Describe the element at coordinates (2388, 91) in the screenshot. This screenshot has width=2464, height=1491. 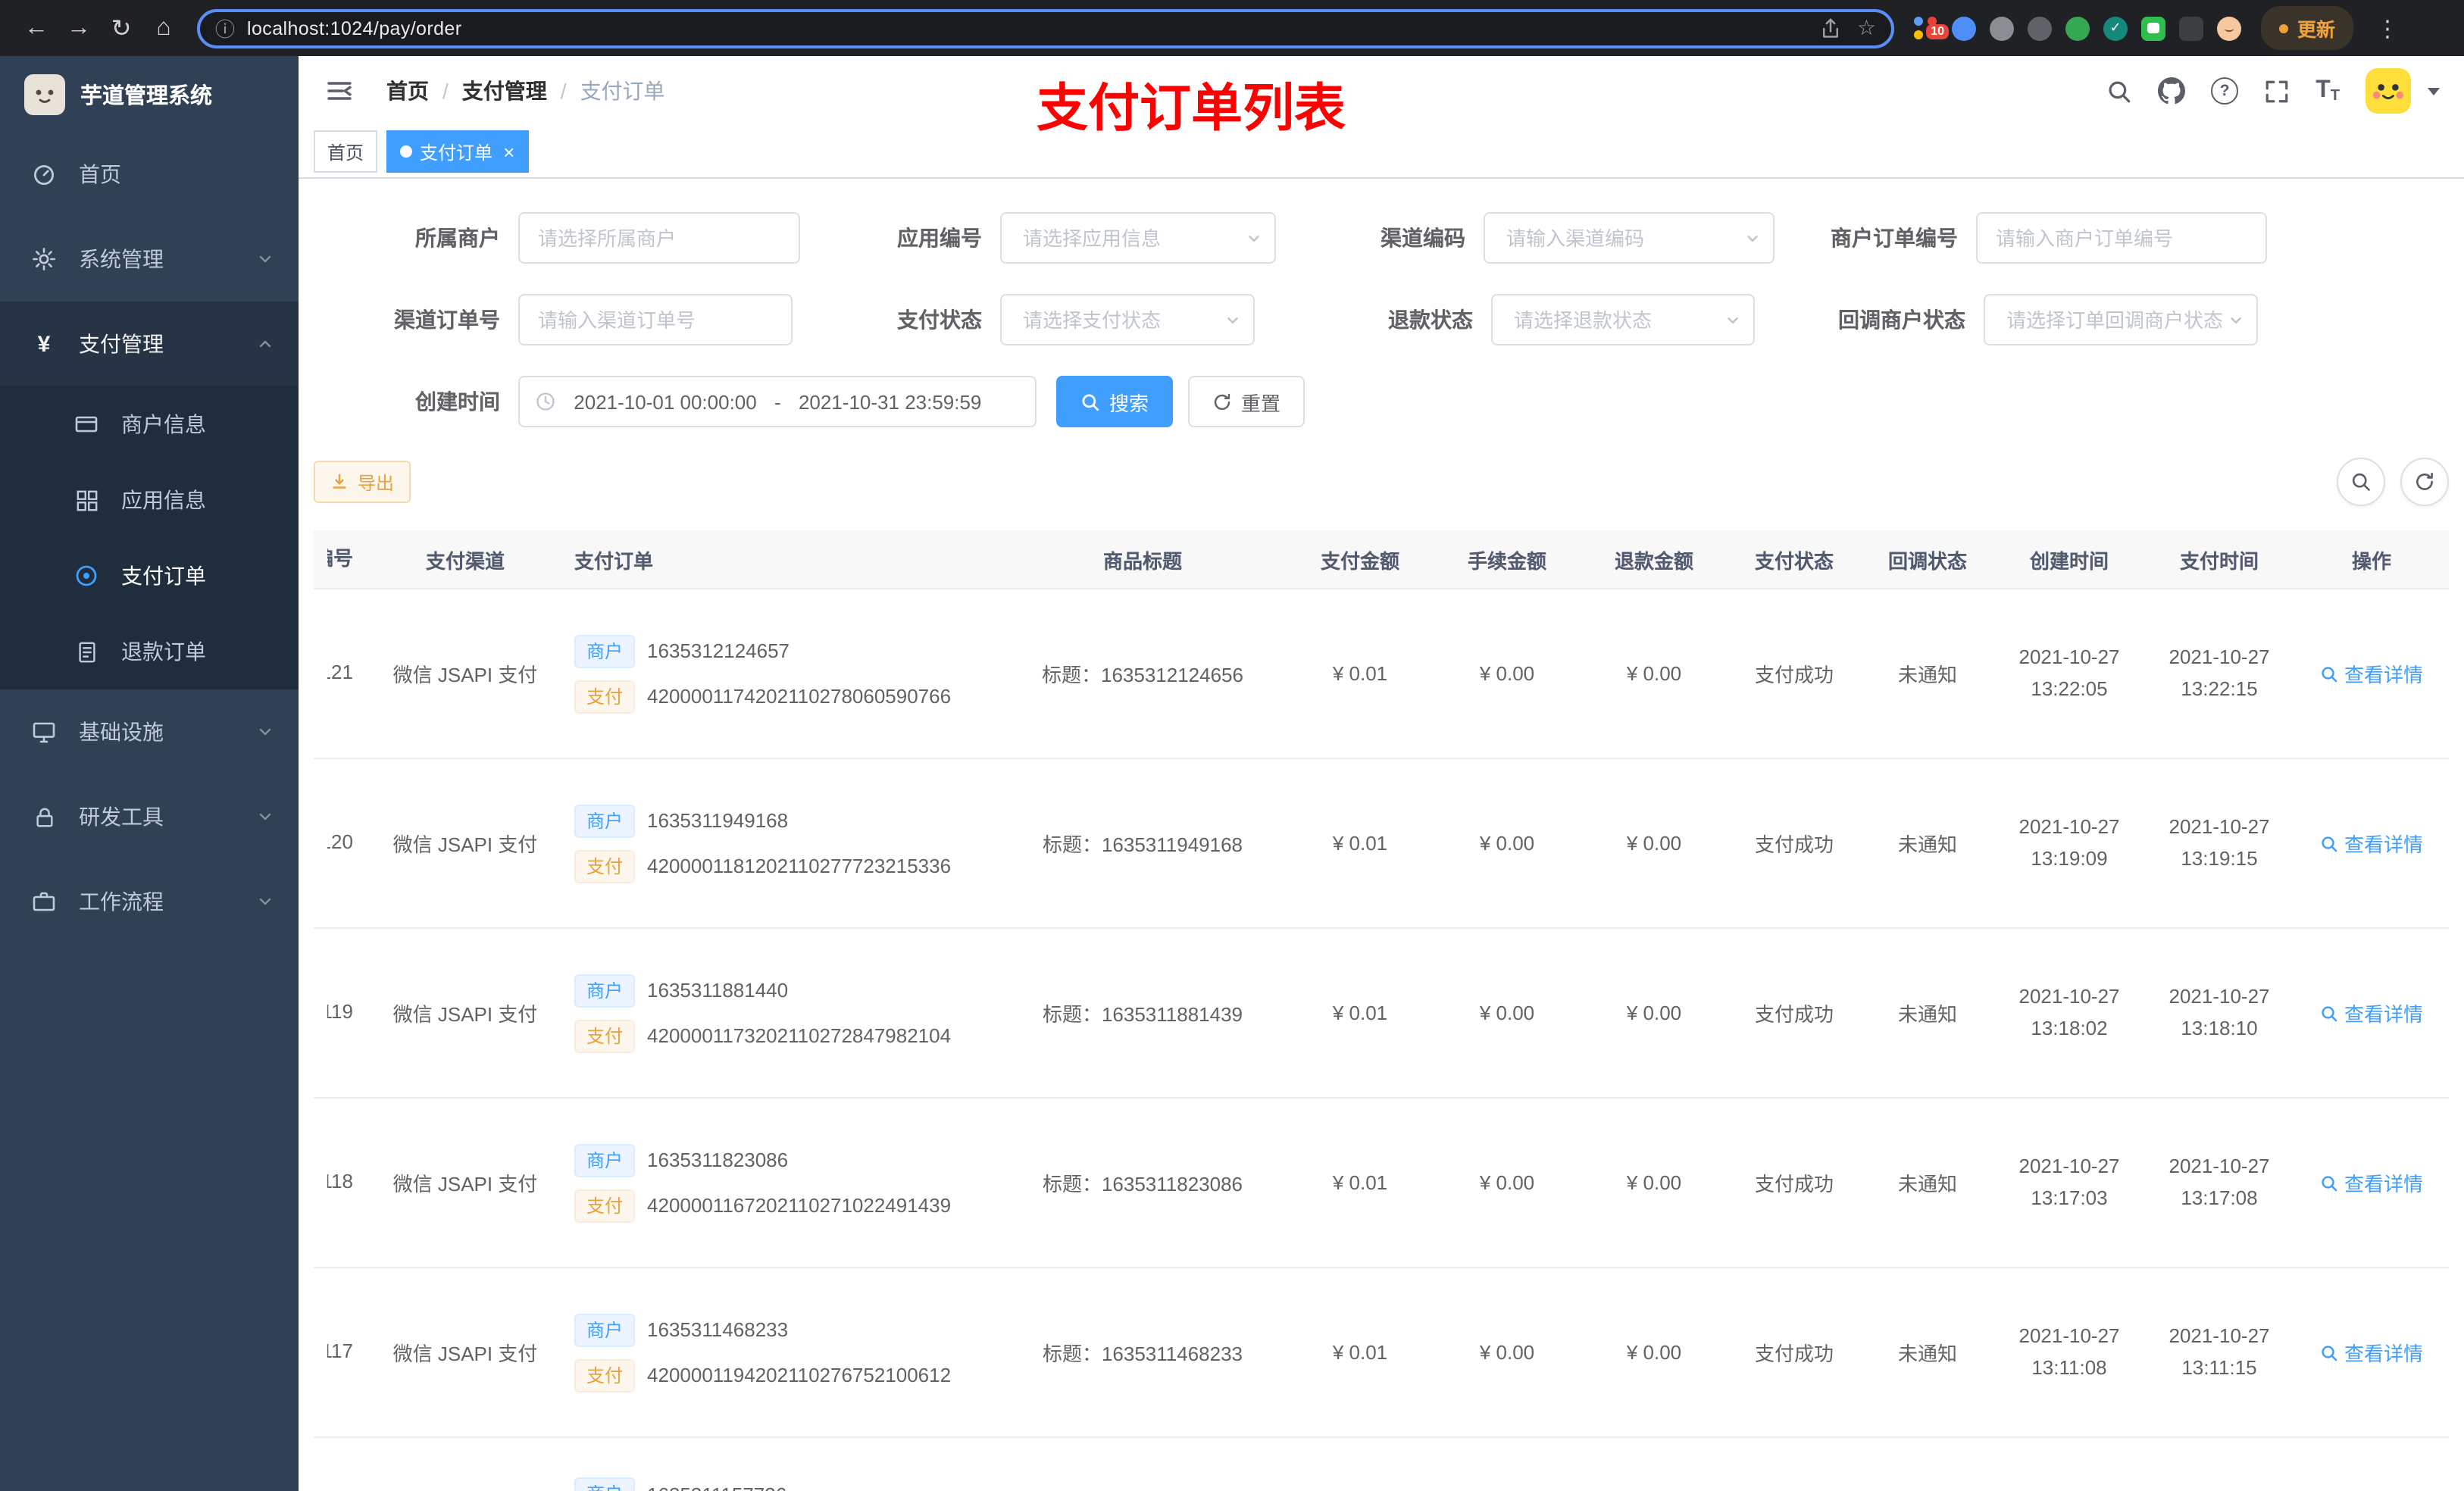
I see `user-avatar` at that location.